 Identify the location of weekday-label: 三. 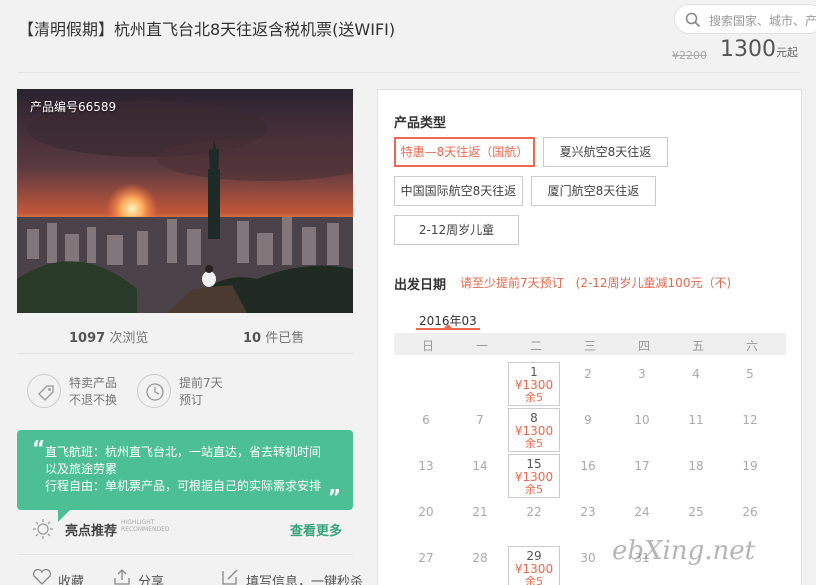
(589, 346).